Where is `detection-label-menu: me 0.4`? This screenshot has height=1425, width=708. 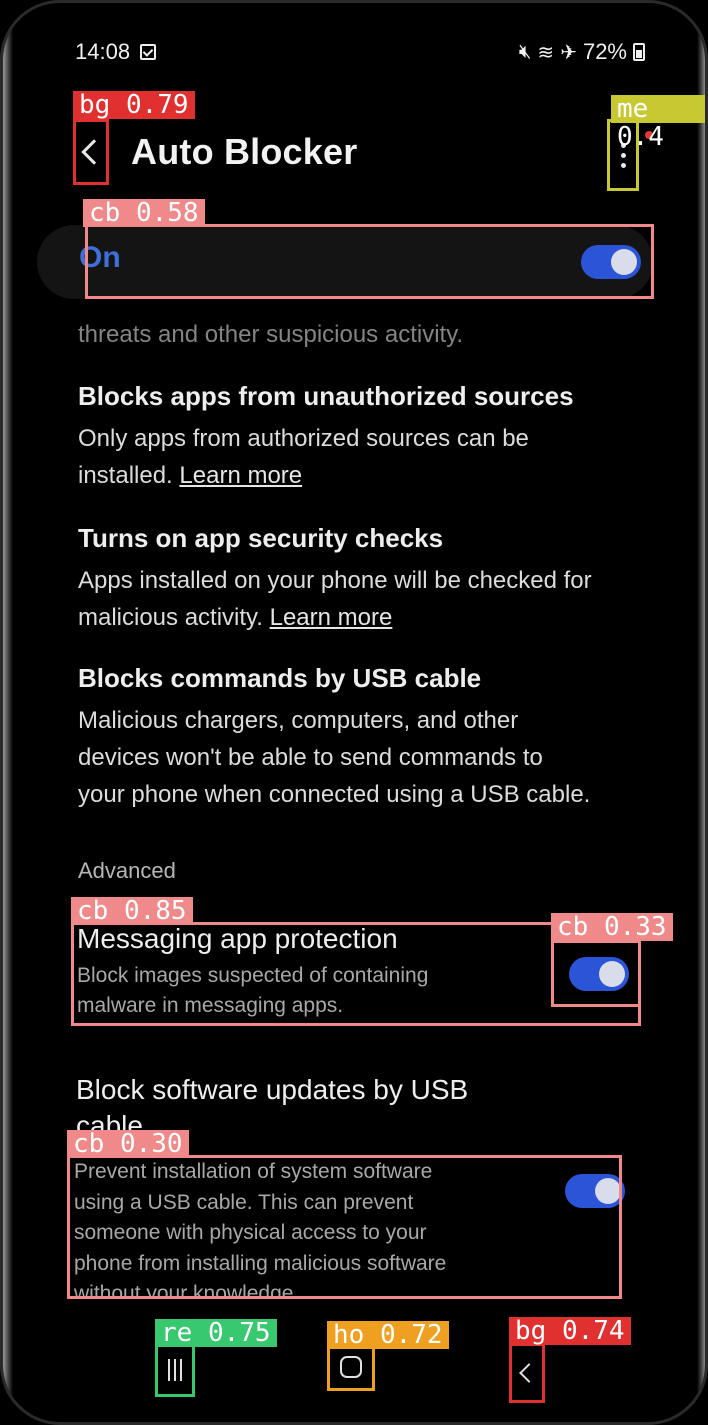 detection-label-menu: me 0.4 is located at coordinates (658, 123).